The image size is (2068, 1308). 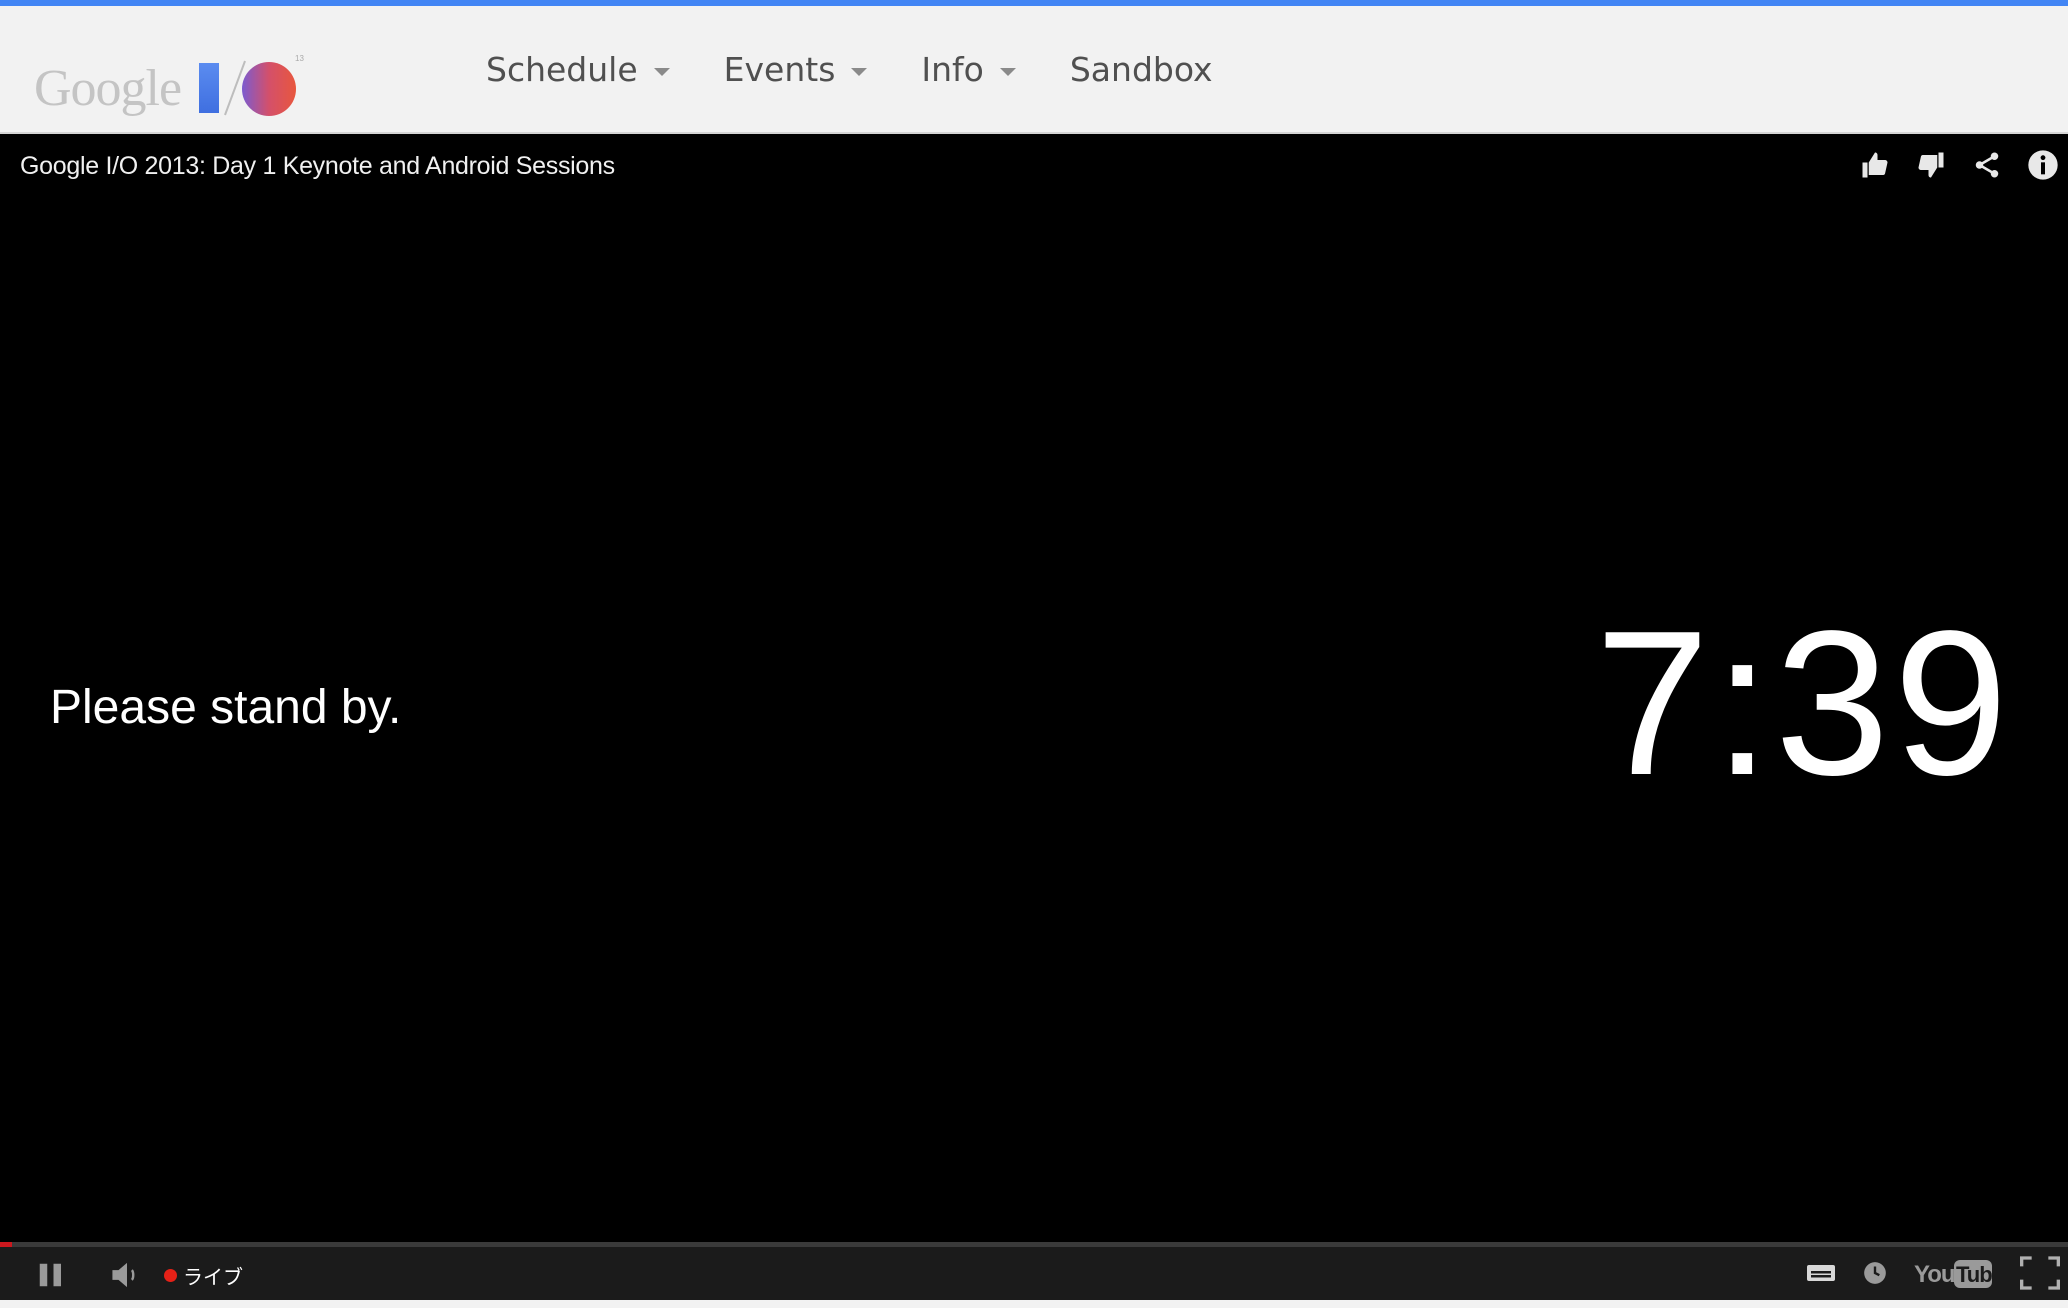 I want to click on captions-button, so click(x=1821, y=1273).